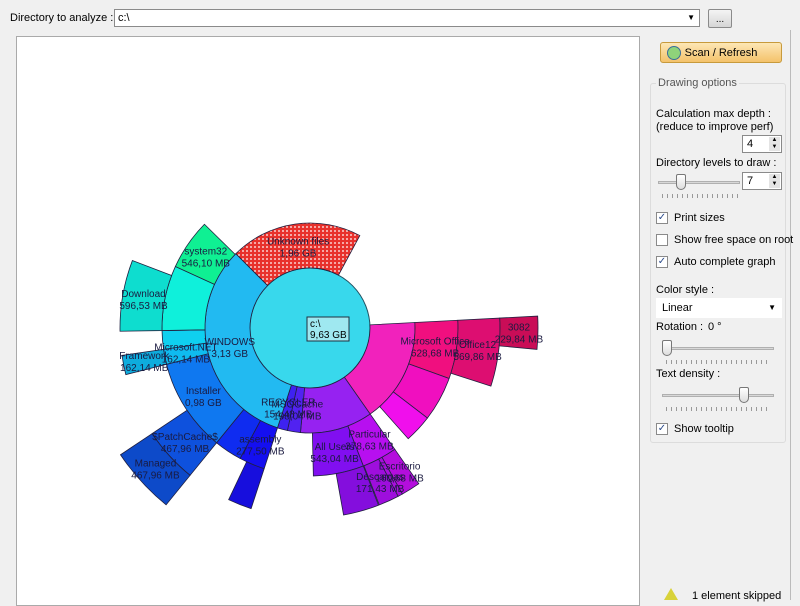 The width and height of the screenshot is (800, 606). Describe the element at coordinates (206, 257) in the screenshot. I see `segment-label: system32 546,10 MB` at that location.